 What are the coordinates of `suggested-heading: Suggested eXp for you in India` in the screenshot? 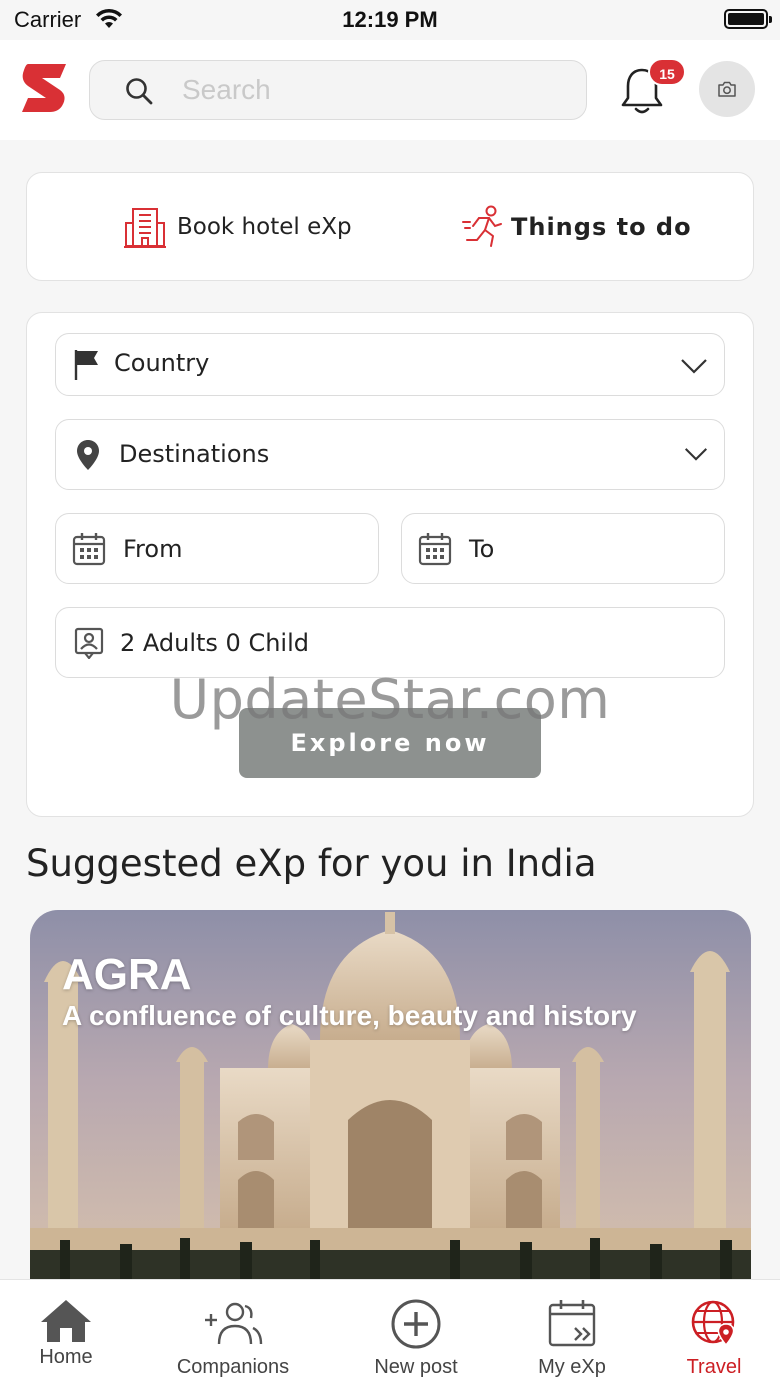 It's located at (311, 863).